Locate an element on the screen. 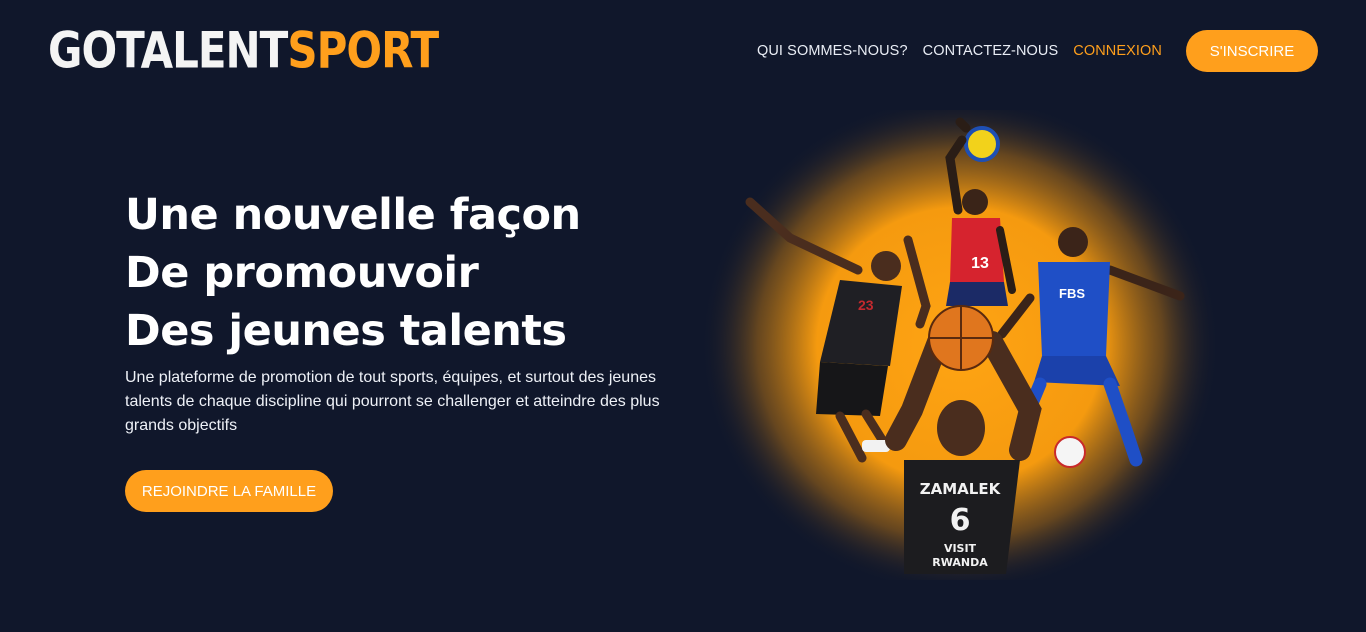 This screenshot has width=1366, height=632. brand-logo: GOTALENT SPORT is located at coordinates (243, 50).